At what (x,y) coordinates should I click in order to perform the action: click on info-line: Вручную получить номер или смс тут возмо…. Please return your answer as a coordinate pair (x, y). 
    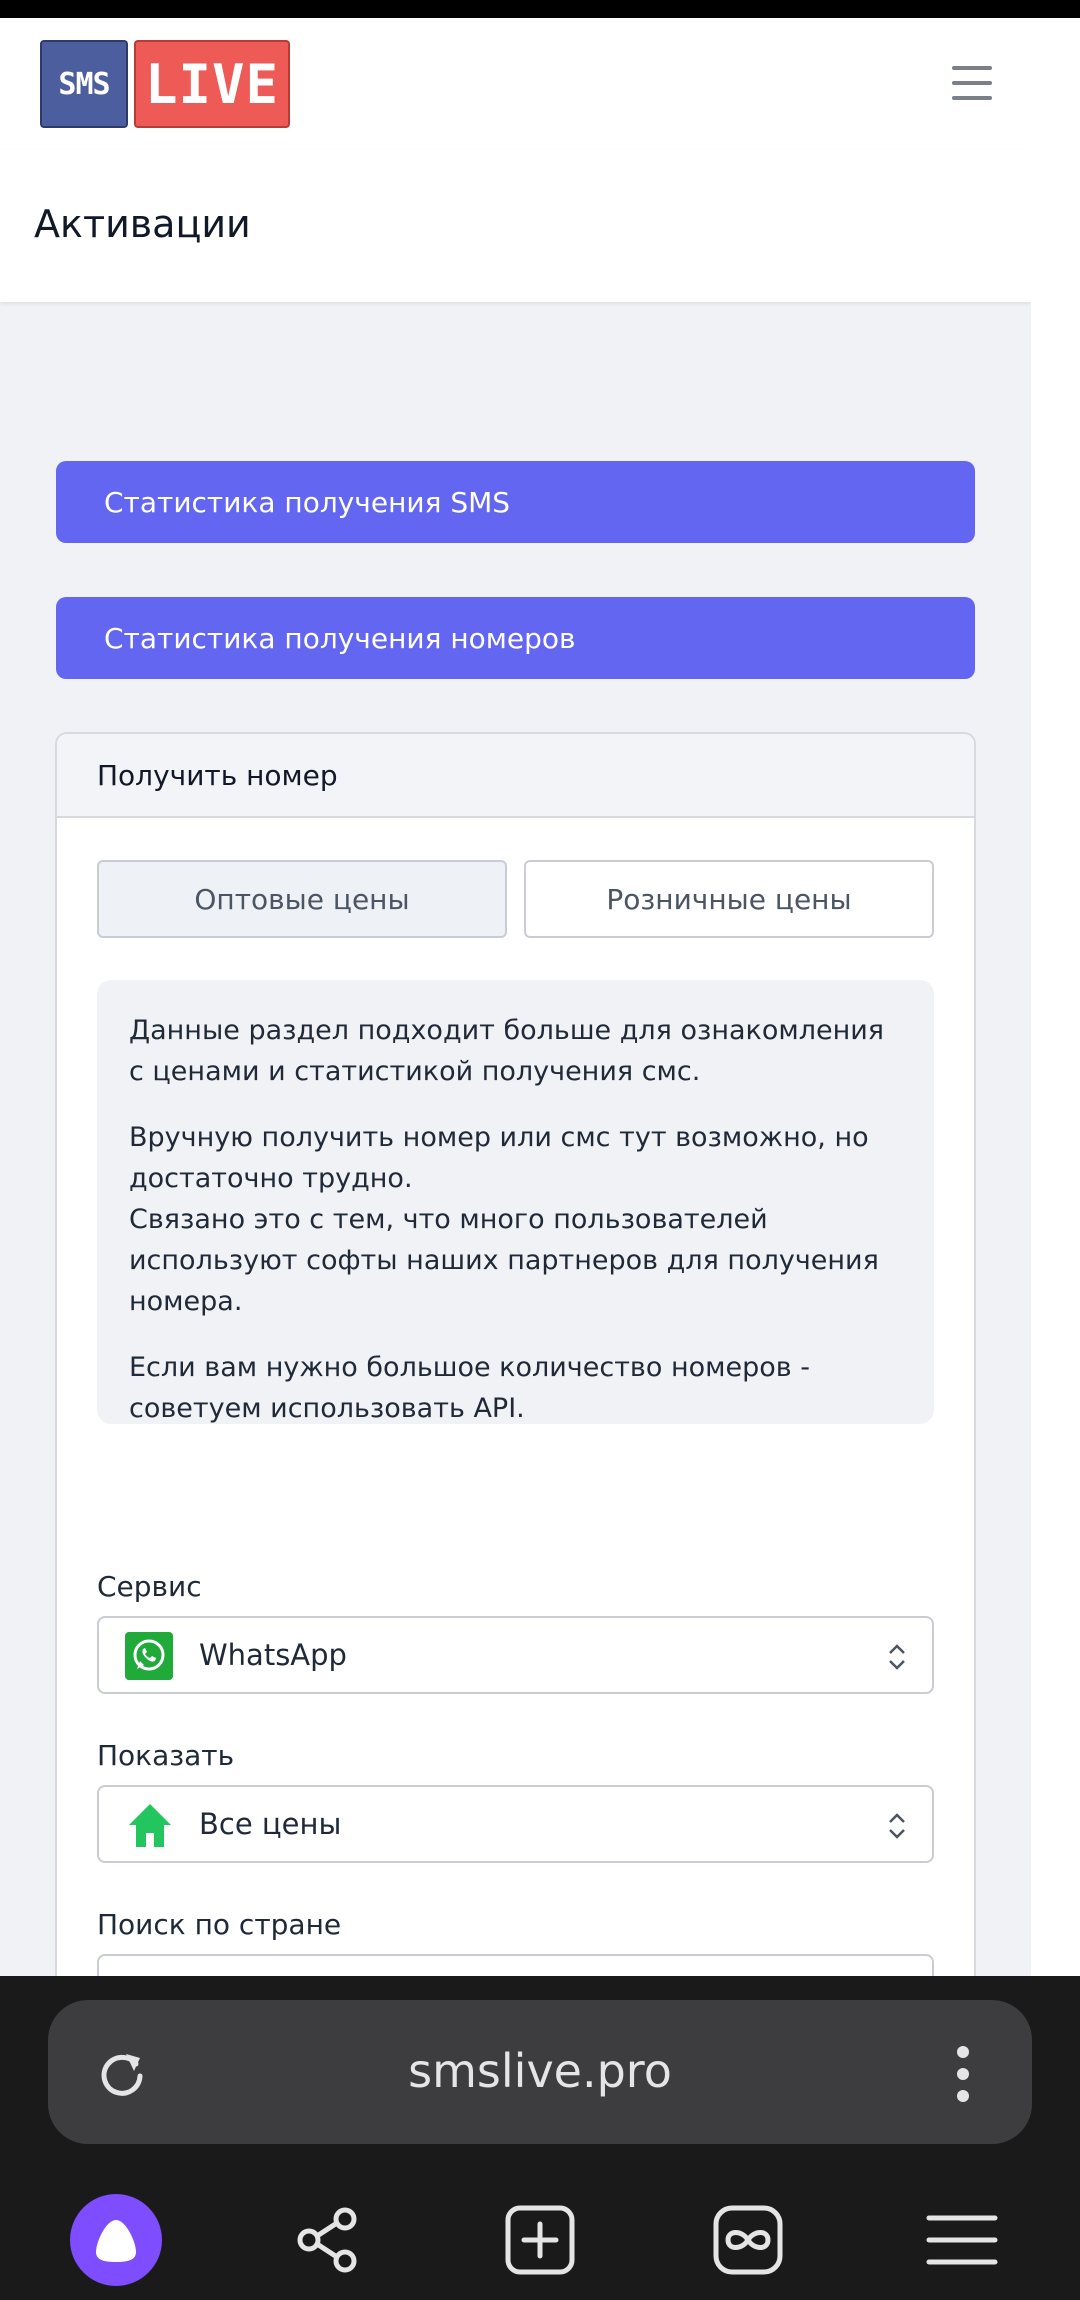
    Looking at the image, I should click on (499, 1158).